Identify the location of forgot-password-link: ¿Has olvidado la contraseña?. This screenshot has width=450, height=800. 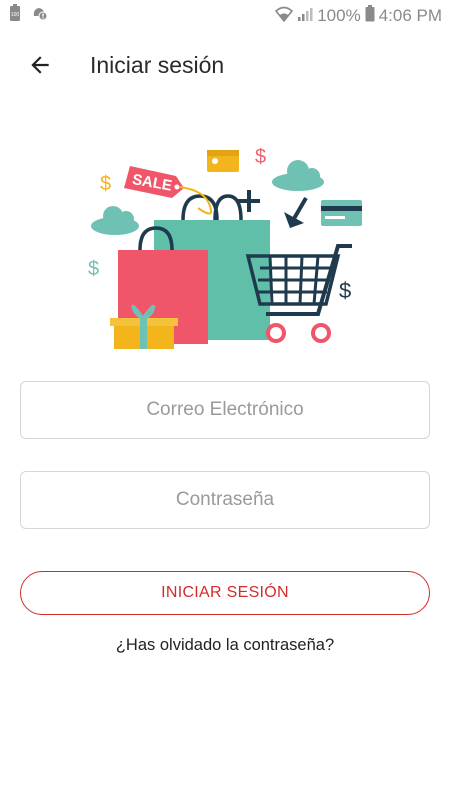
(225, 645).